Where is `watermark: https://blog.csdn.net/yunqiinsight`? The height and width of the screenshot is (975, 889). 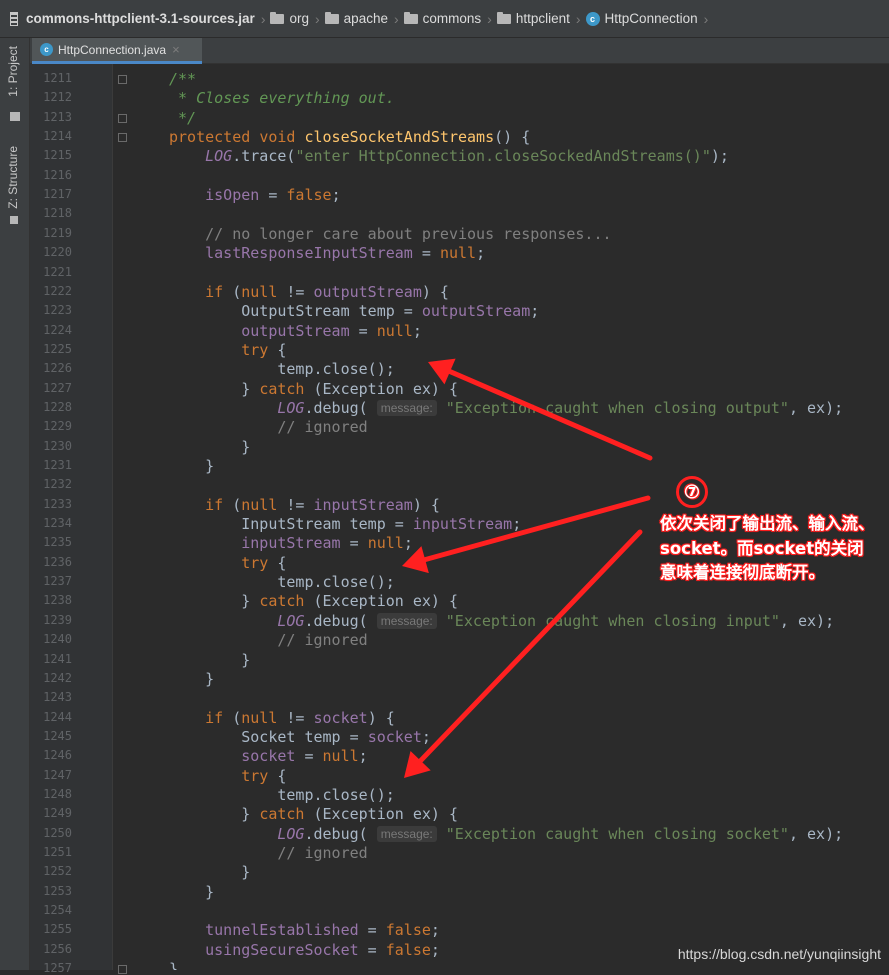 watermark: https://blog.csdn.net/yunqiinsight is located at coordinates (779, 954).